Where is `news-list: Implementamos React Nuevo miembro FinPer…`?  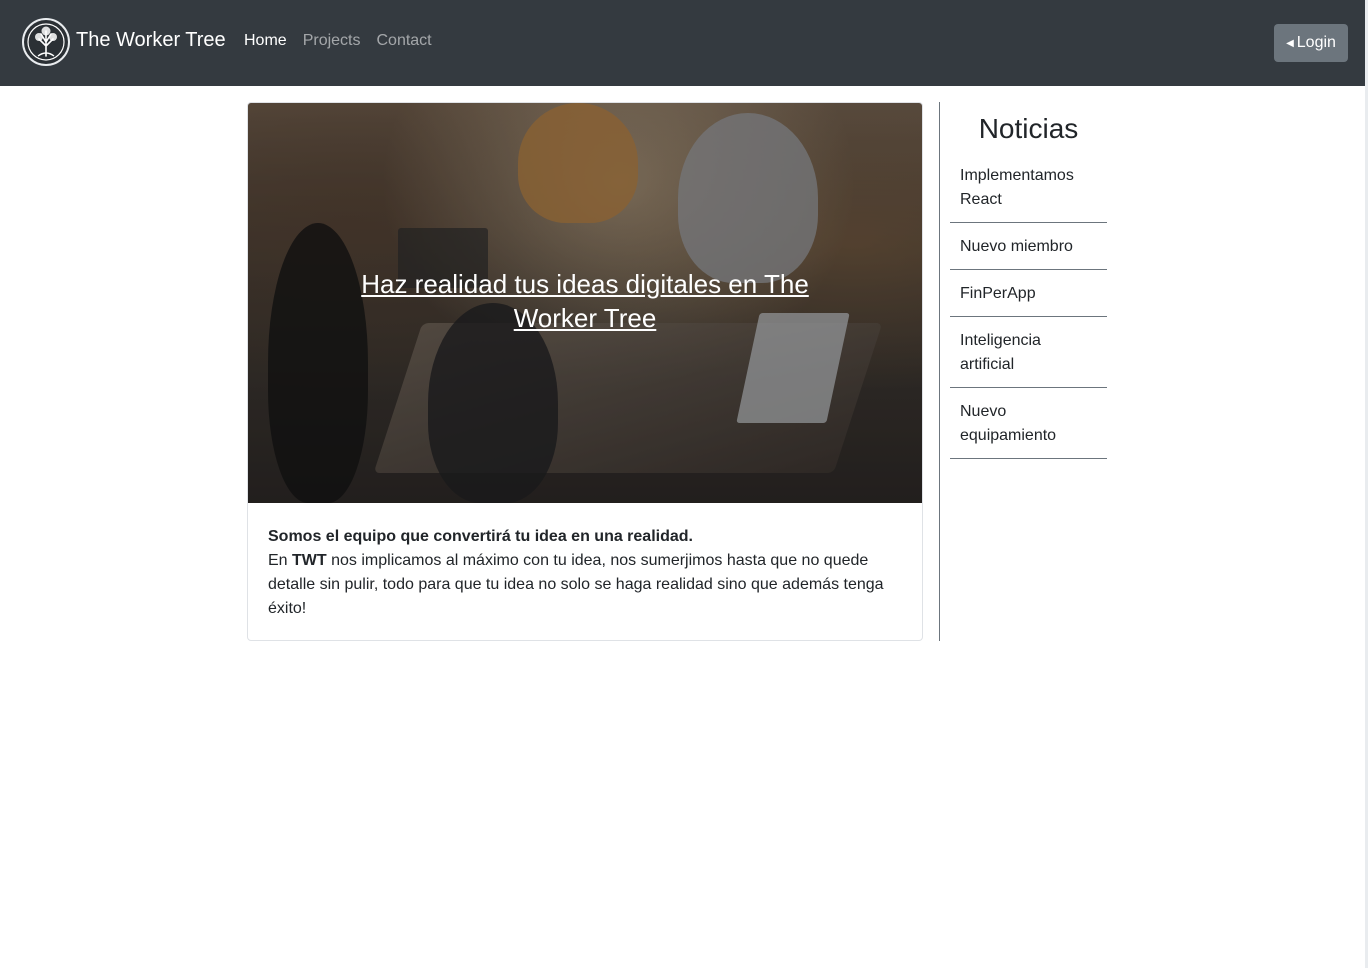 news-list: Implementamos React Nuevo miembro FinPer… is located at coordinates (1028, 311).